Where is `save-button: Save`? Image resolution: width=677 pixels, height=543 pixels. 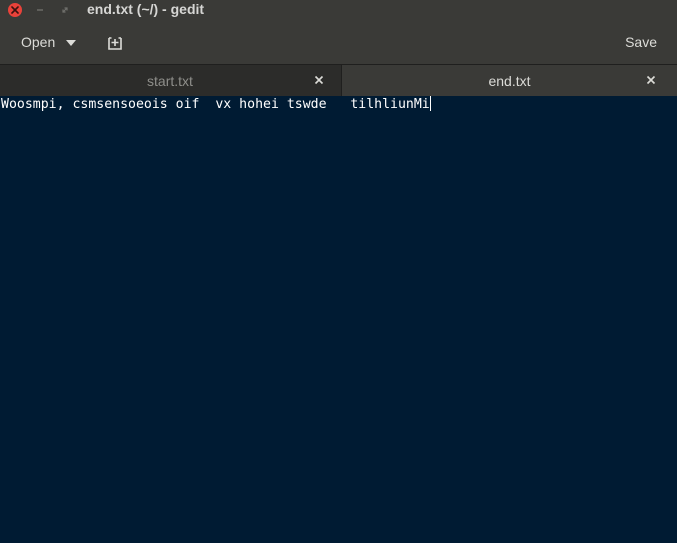
save-button: Save is located at coordinates (641, 42).